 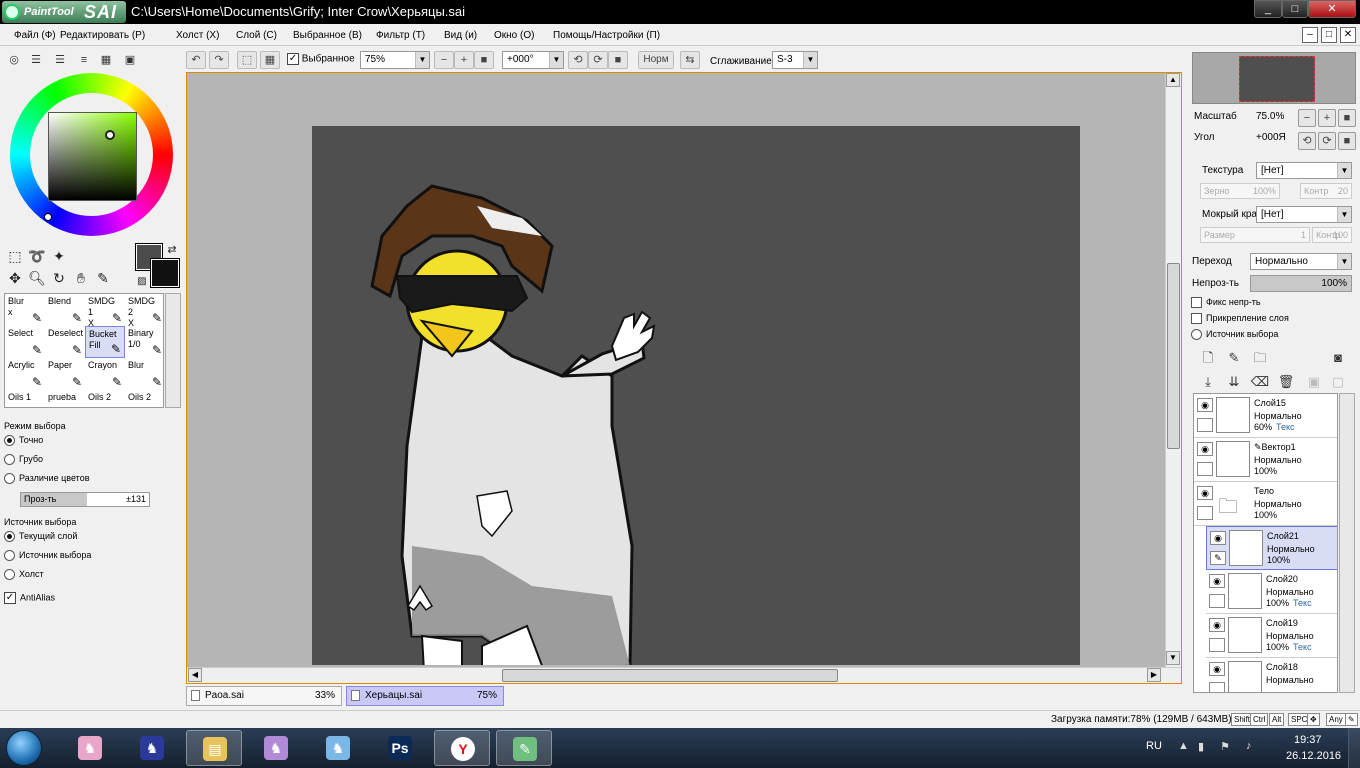 I want to click on navigator-preview, so click(x=1274, y=78).